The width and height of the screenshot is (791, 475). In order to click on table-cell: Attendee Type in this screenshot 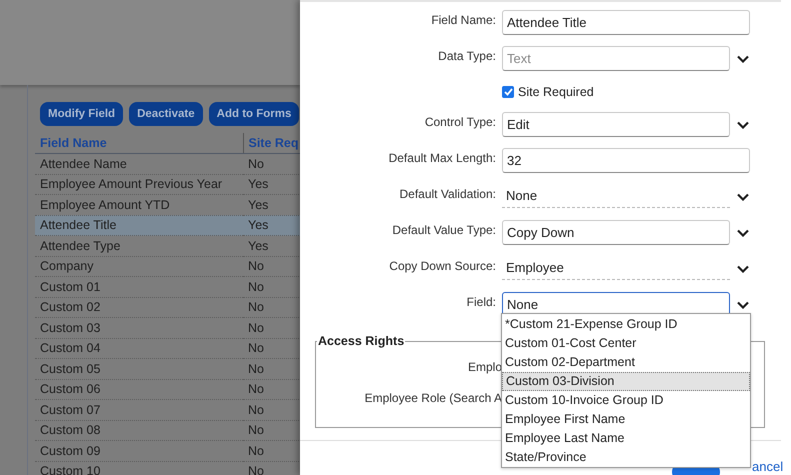, I will do `click(139, 246)`.